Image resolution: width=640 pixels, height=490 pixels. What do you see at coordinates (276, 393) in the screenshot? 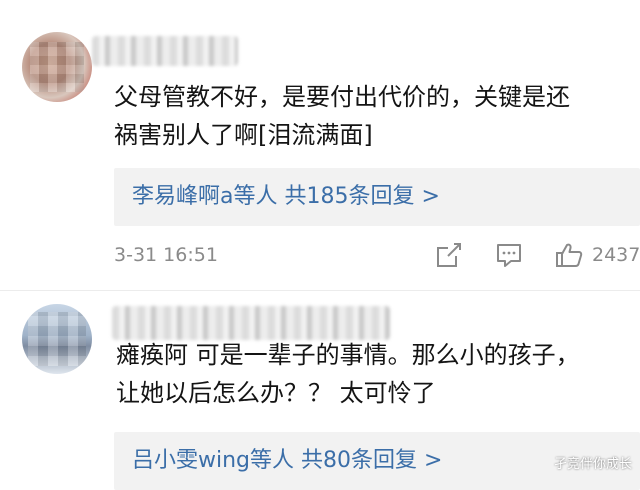
I see `comment-text-line: 让她以后怎么办？？ 太可怜了` at bounding box center [276, 393].